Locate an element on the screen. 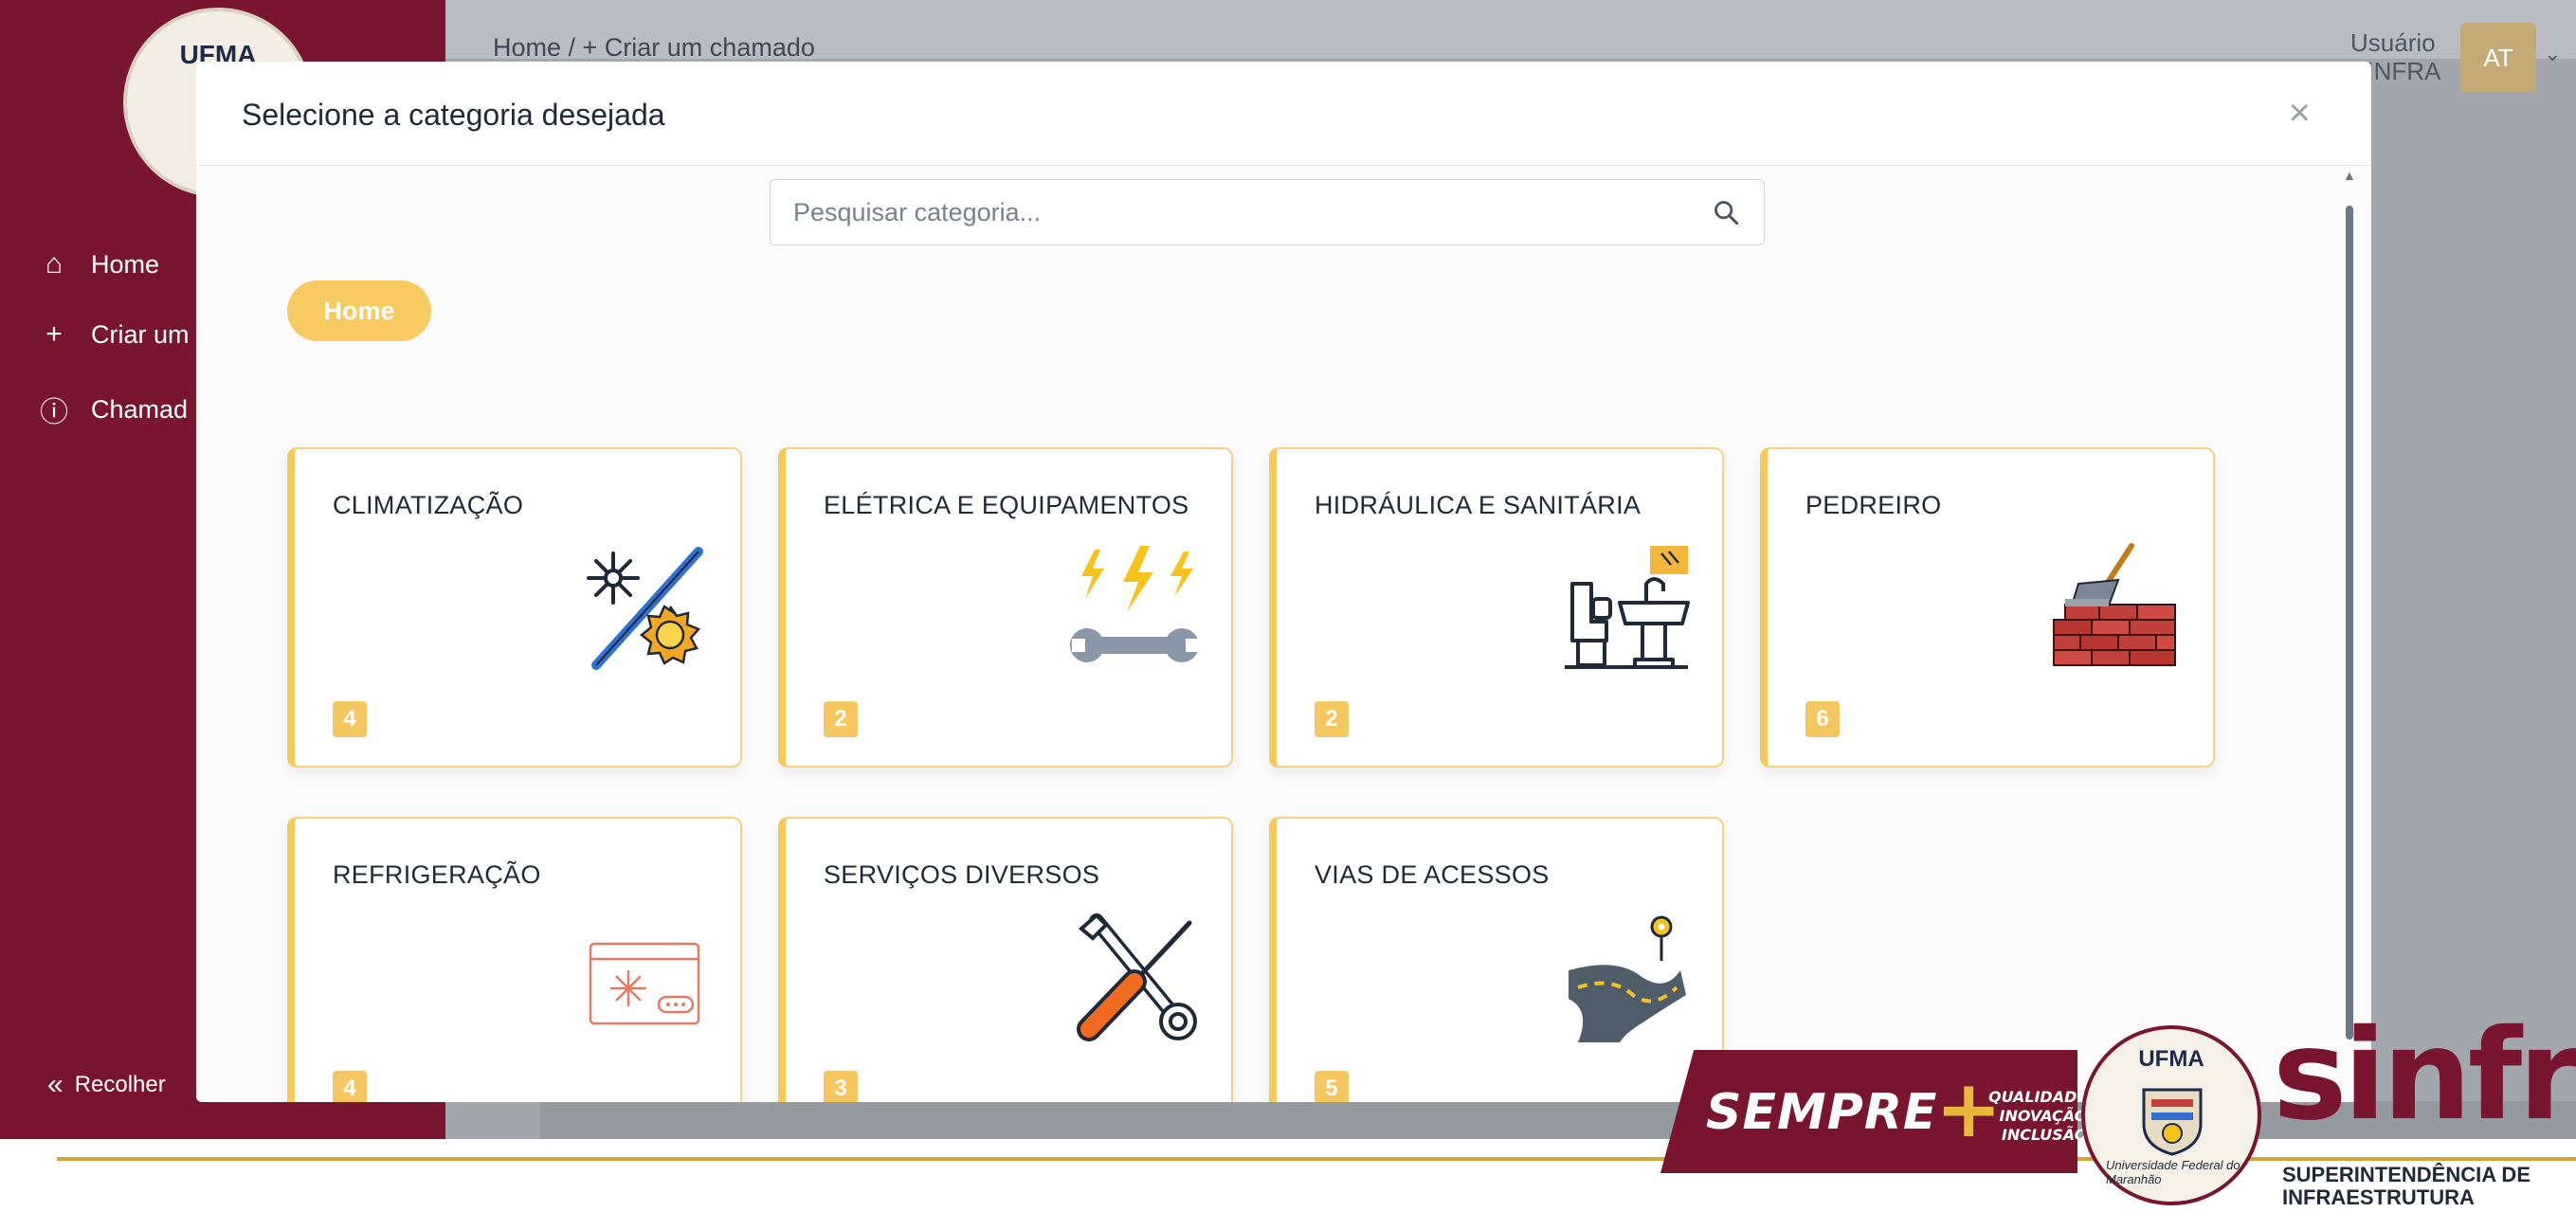 Image resolution: width=2576 pixels, height=1212 pixels. close-icon: × is located at coordinates (2300, 113).